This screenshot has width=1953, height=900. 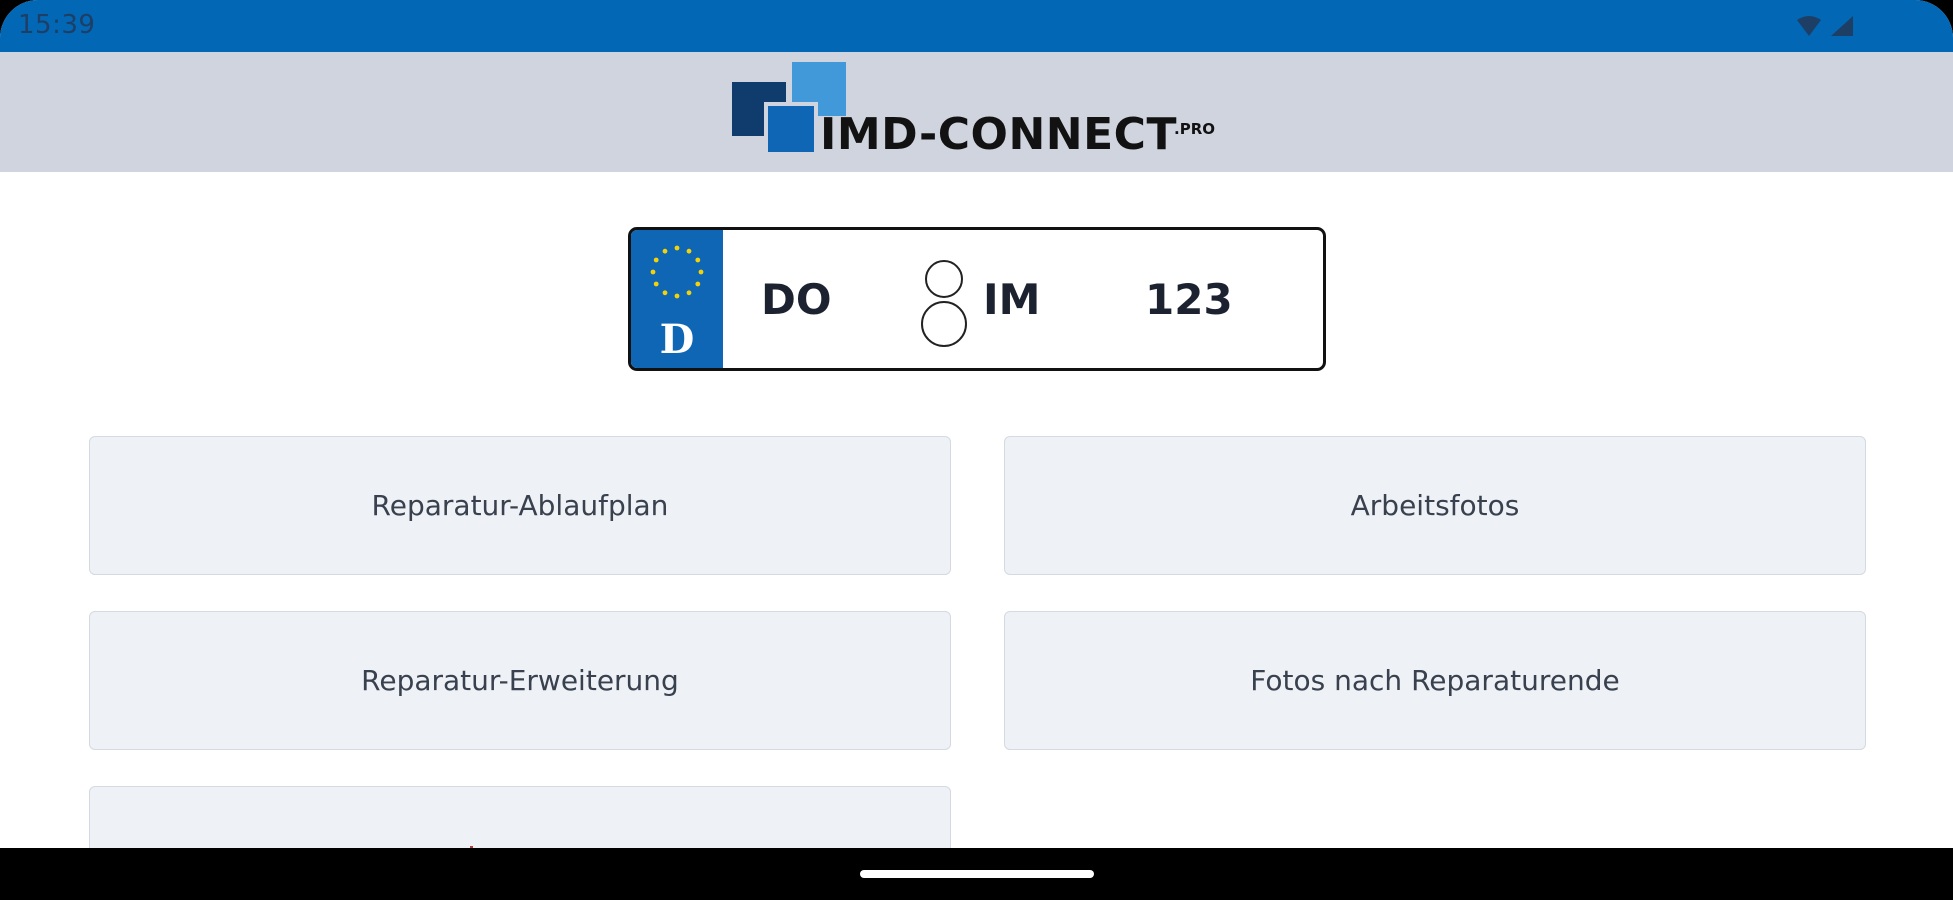 I want to click on plate-country-code: D, so click(x=677, y=339).